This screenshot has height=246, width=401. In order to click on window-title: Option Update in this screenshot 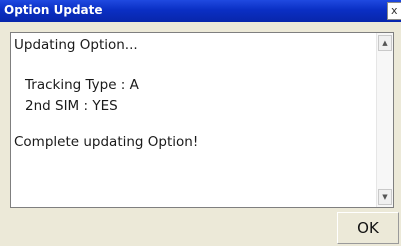, I will do `click(53, 10)`.